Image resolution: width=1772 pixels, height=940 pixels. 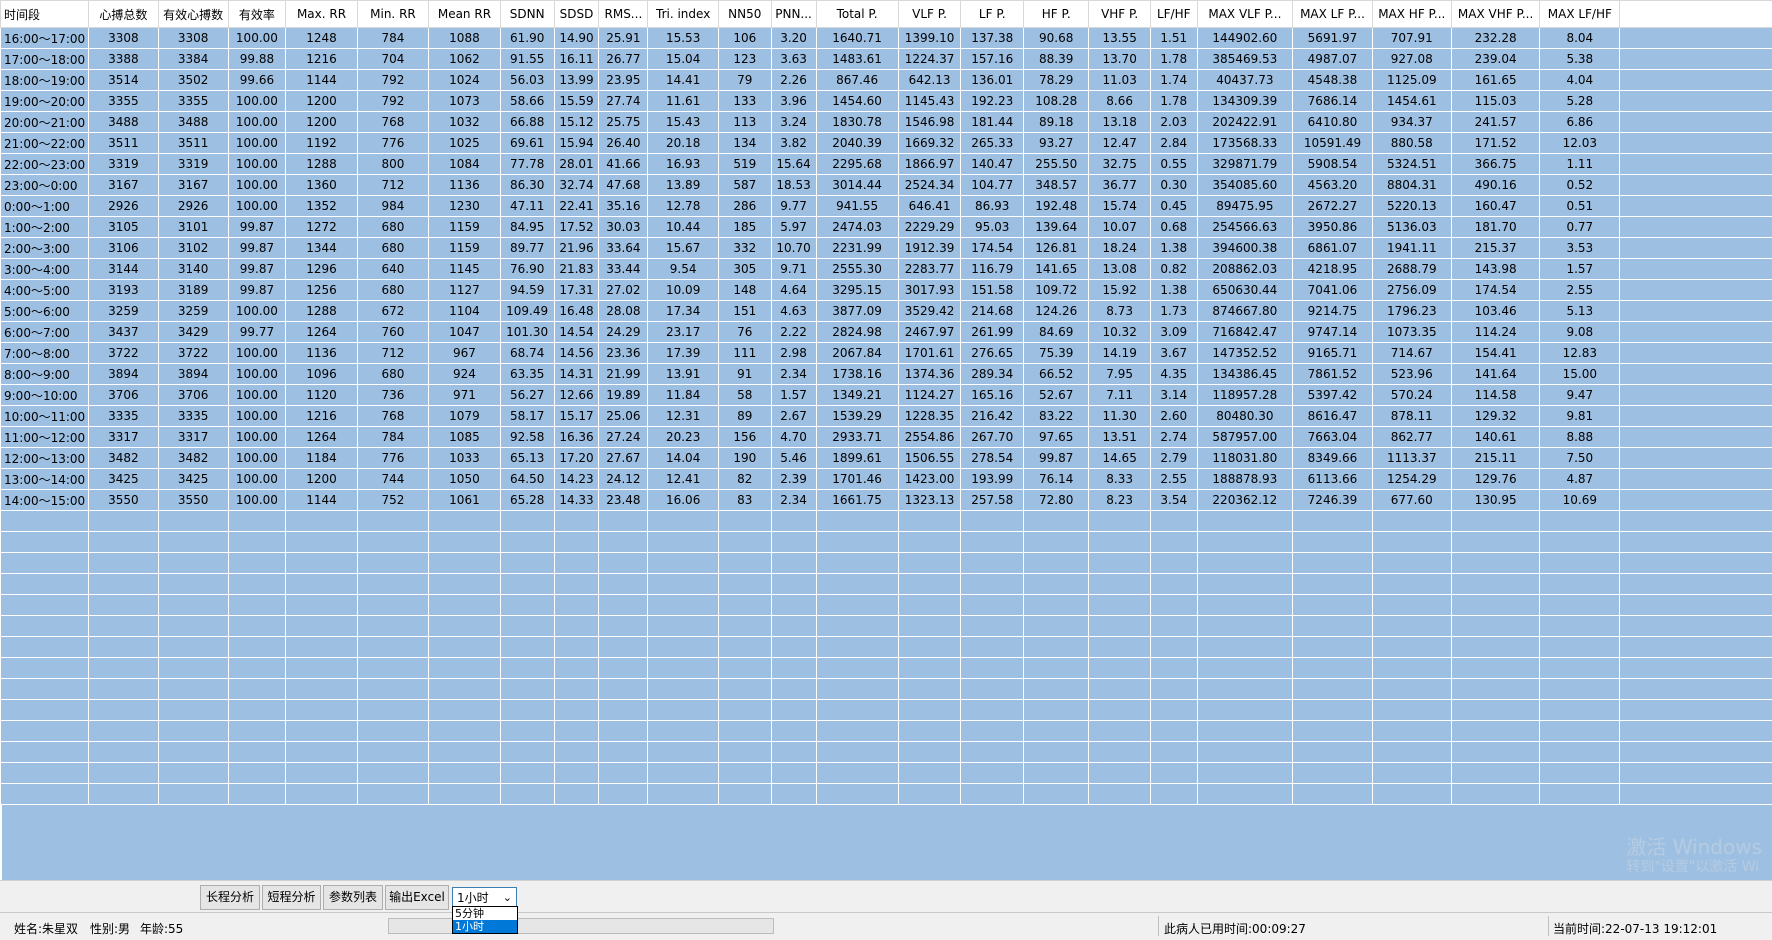 What do you see at coordinates (392, 80) in the screenshot?
I see `table-cell: 792` at bounding box center [392, 80].